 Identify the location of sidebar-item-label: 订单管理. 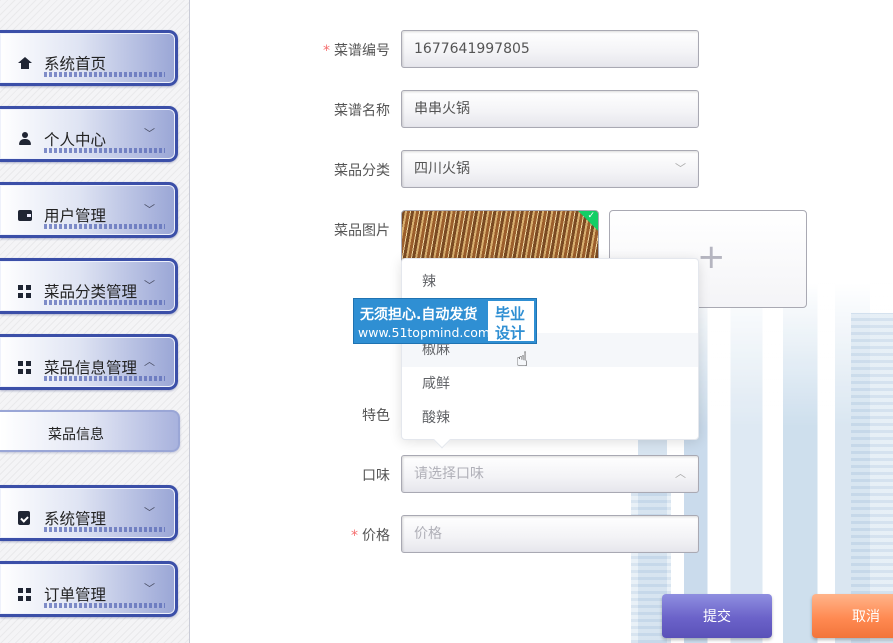
(75, 595).